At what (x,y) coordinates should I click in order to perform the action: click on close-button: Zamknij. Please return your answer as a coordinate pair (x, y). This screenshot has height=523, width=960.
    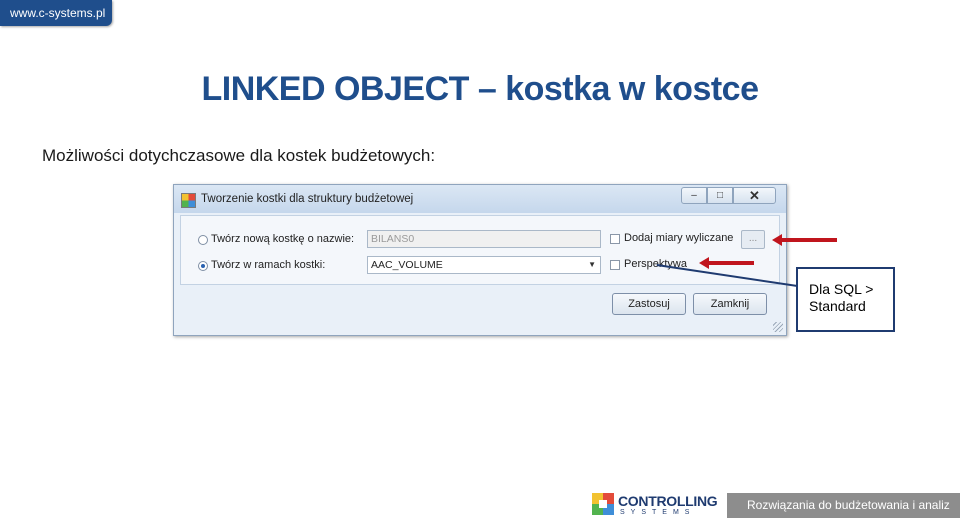
    Looking at the image, I should click on (730, 304).